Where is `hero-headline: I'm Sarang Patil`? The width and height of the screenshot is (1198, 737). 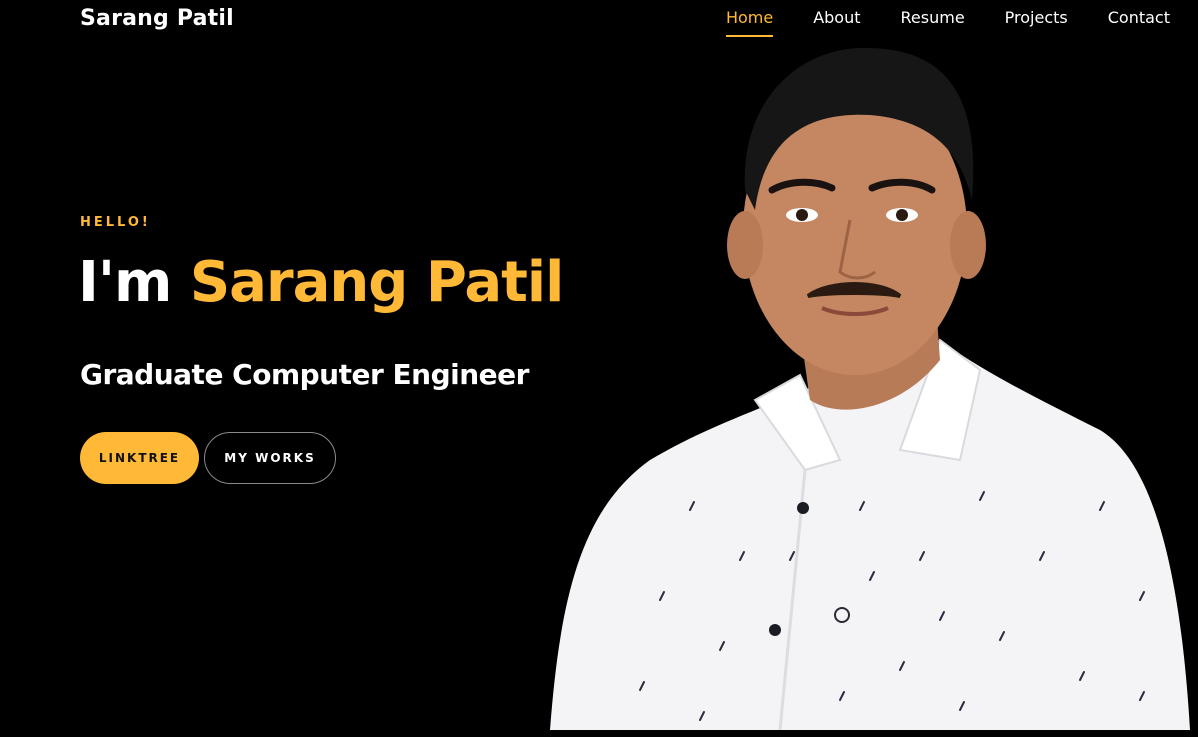 hero-headline: I'm Sarang Patil is located at coordinates (321, 282).